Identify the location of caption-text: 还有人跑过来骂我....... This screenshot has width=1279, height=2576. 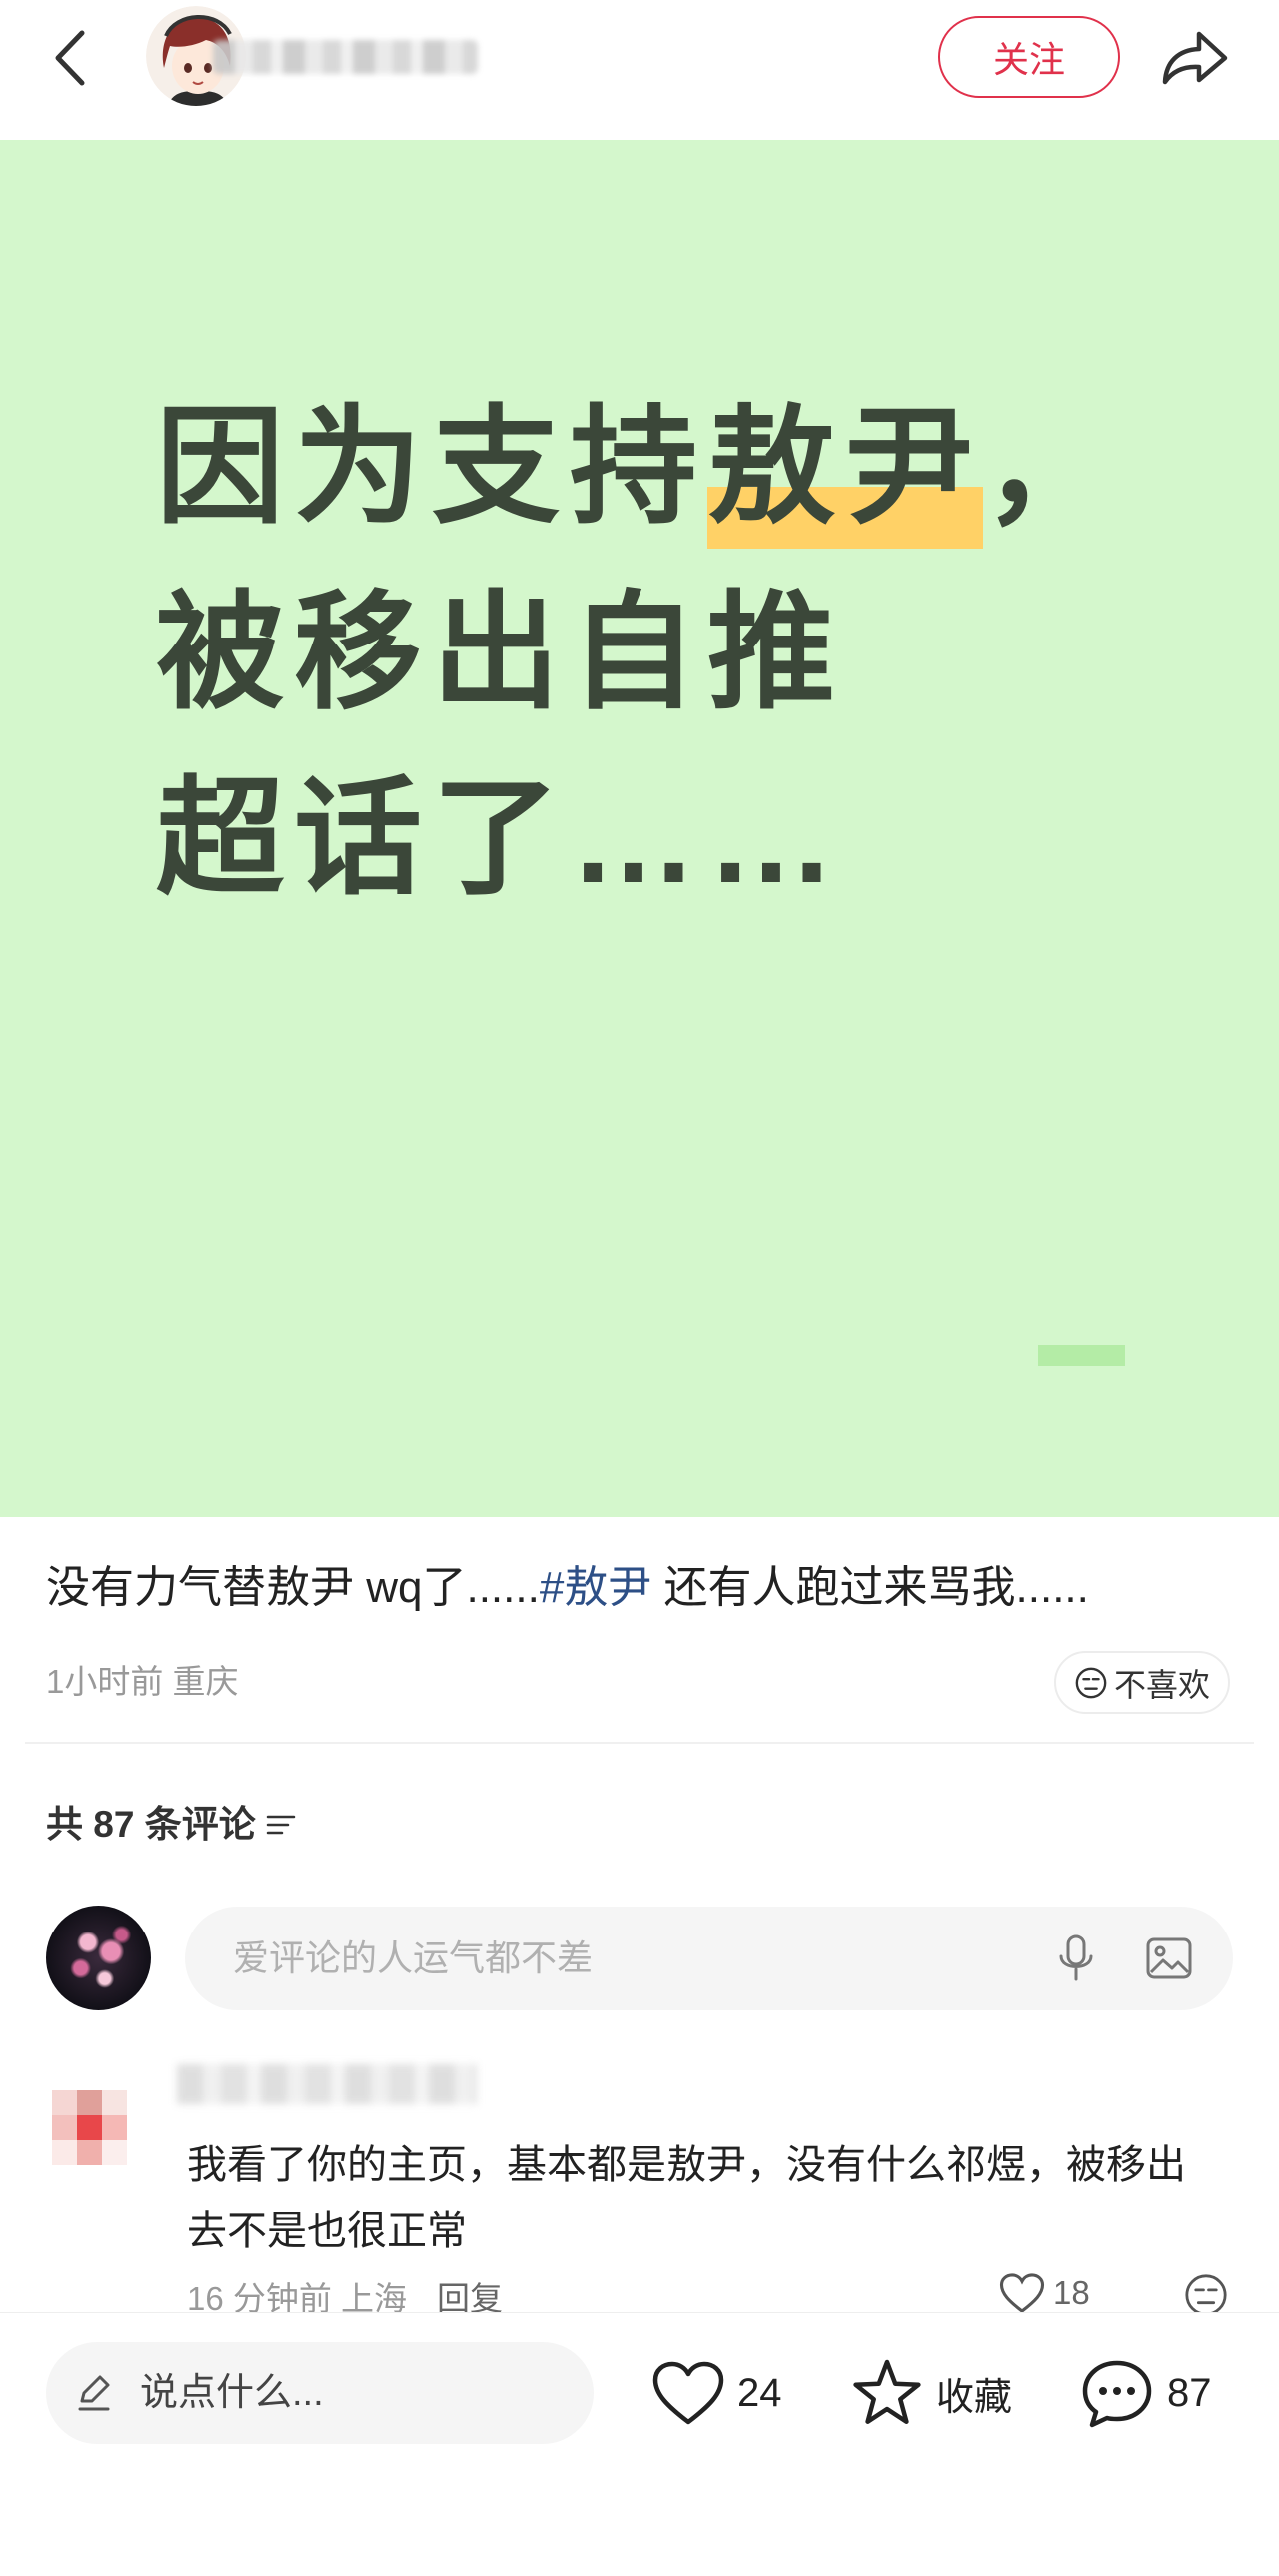
(870, 1587).